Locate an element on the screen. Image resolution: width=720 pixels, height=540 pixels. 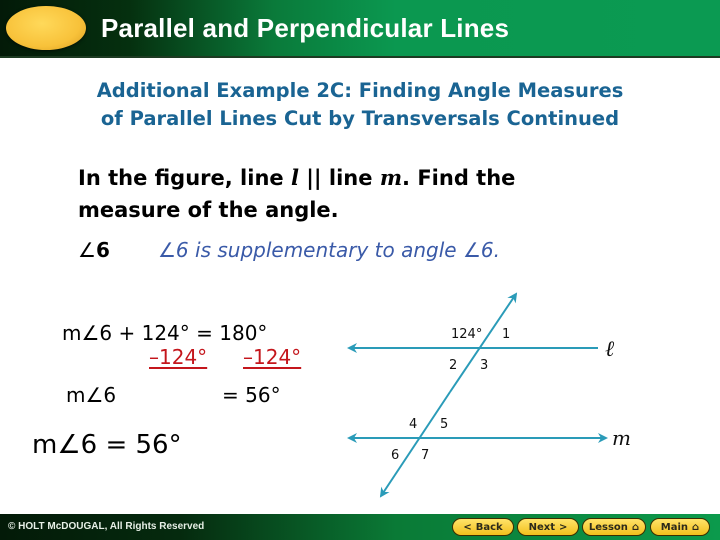
back-button: < Back is located at coordinates (483, 527).